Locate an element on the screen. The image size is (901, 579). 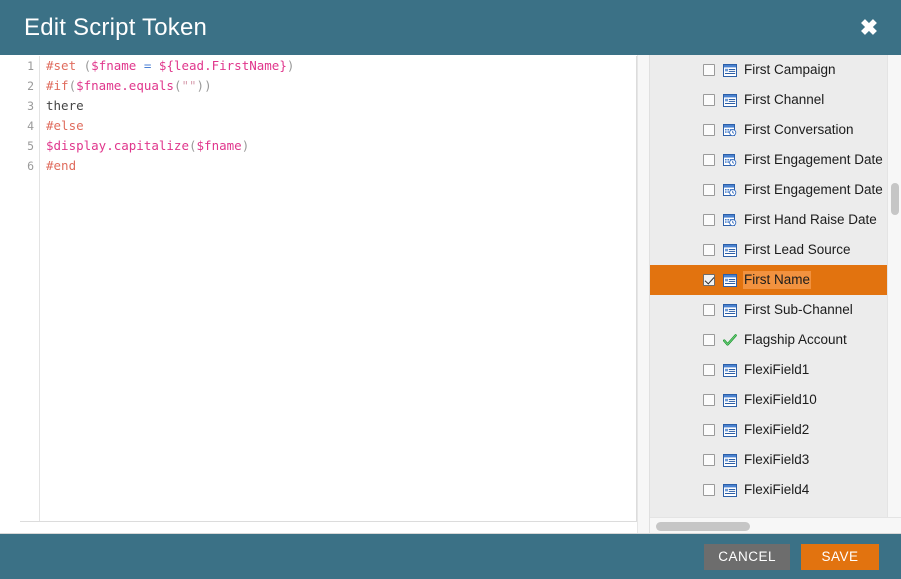
dialog-footer: CANCEL SAVE is located at coordinates (450, 556).